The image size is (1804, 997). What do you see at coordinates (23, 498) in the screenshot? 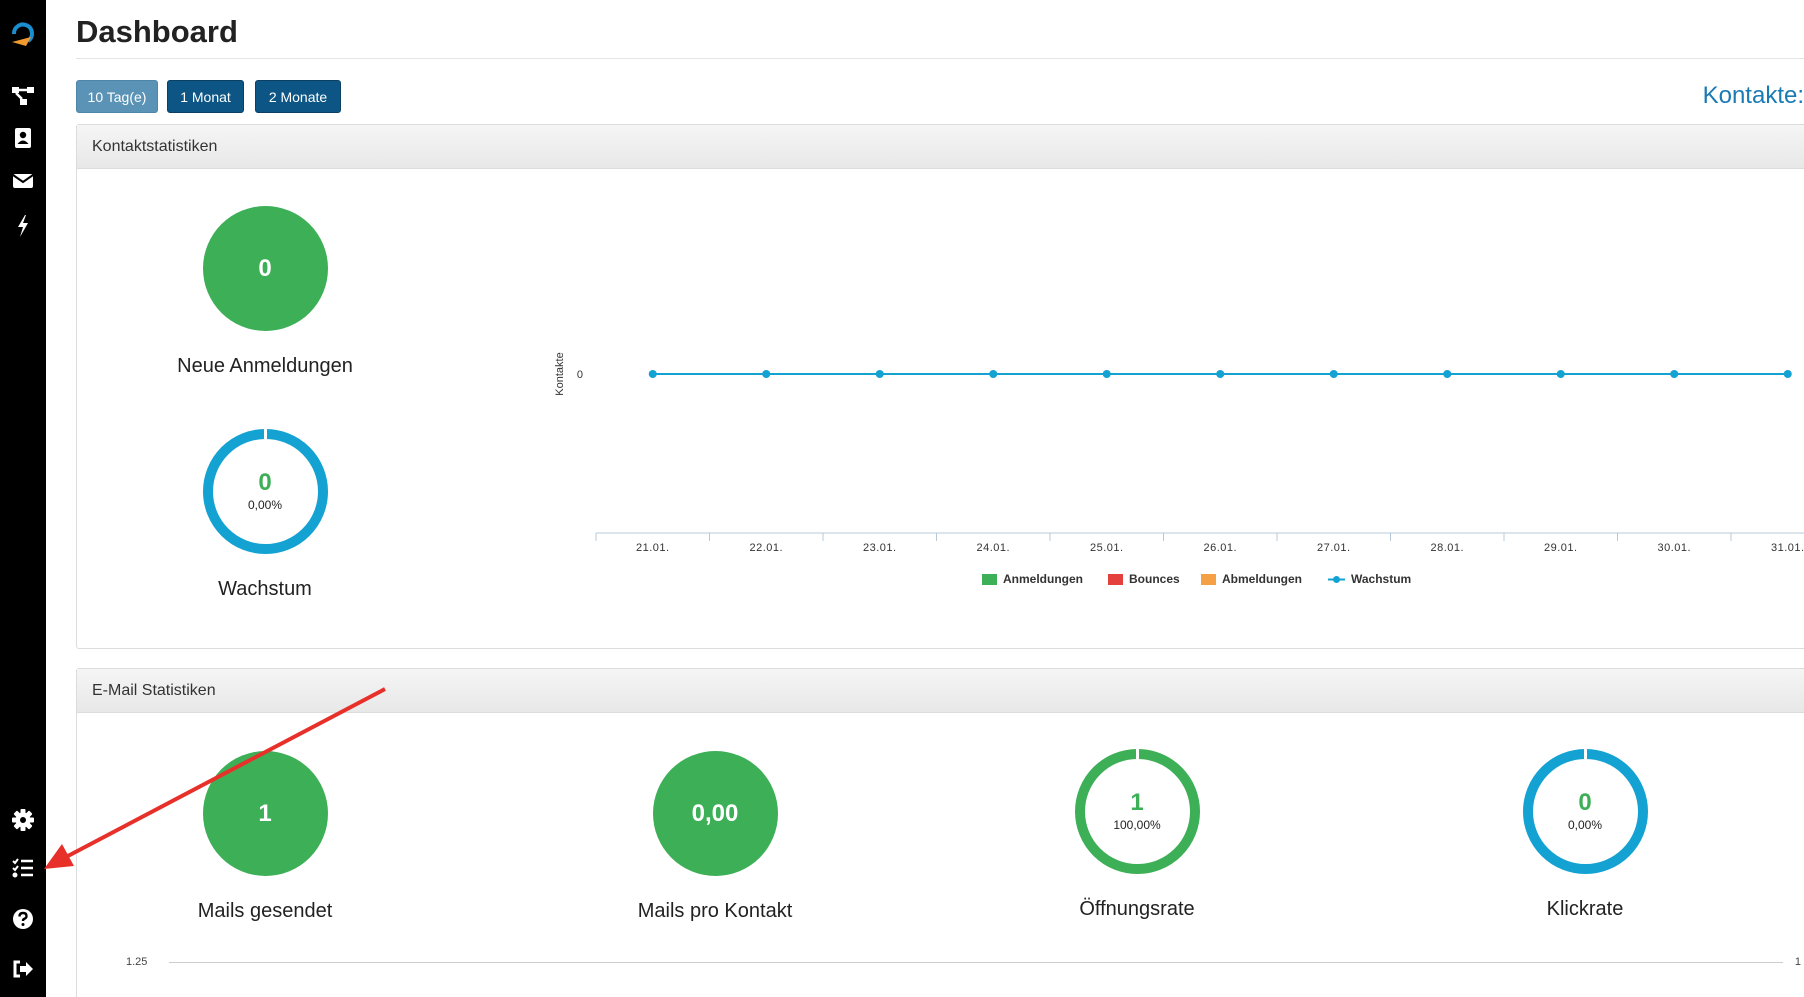
I see `sidebar` at bounding box center [23, 498].